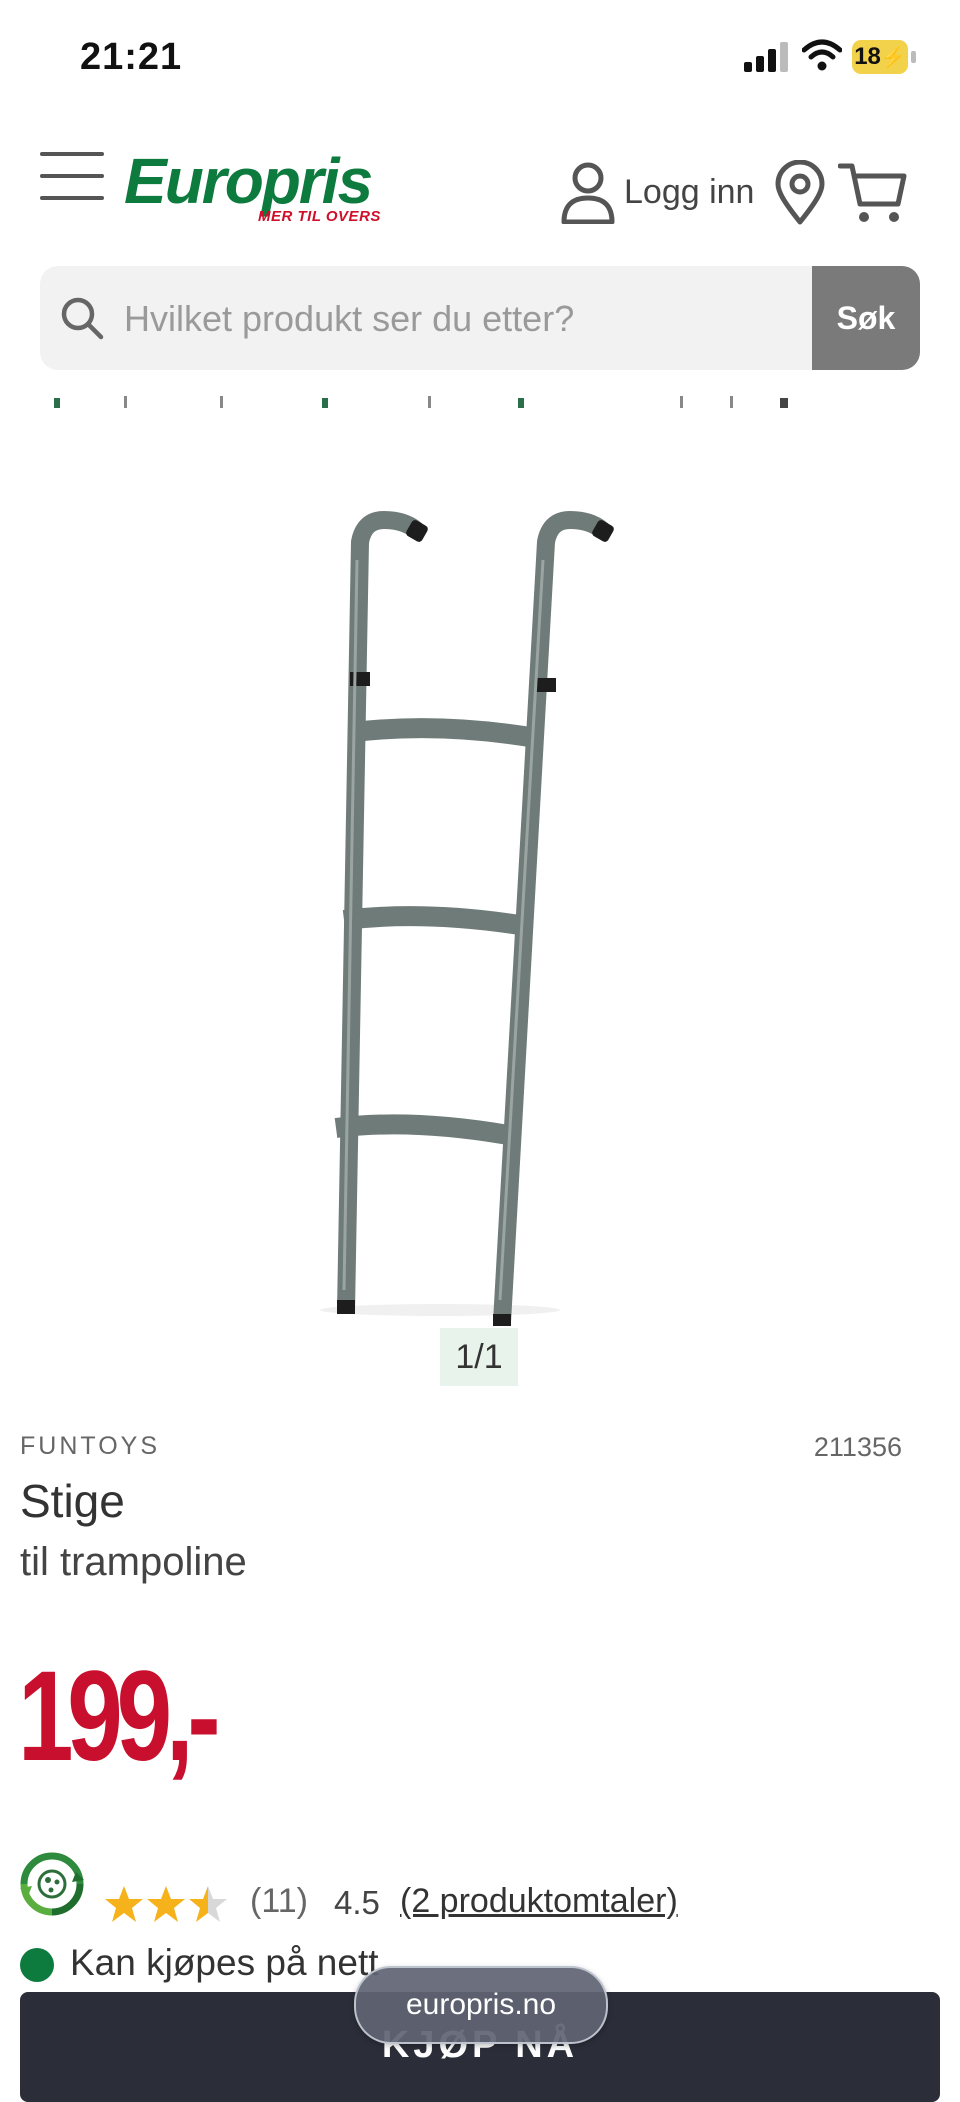 Image resolution: width=960 pixels, height=2102 pixels. What do you see at coordinates (72, 177) in the screenshot?
I see `menu-icon` at bounding box center [72, 177].